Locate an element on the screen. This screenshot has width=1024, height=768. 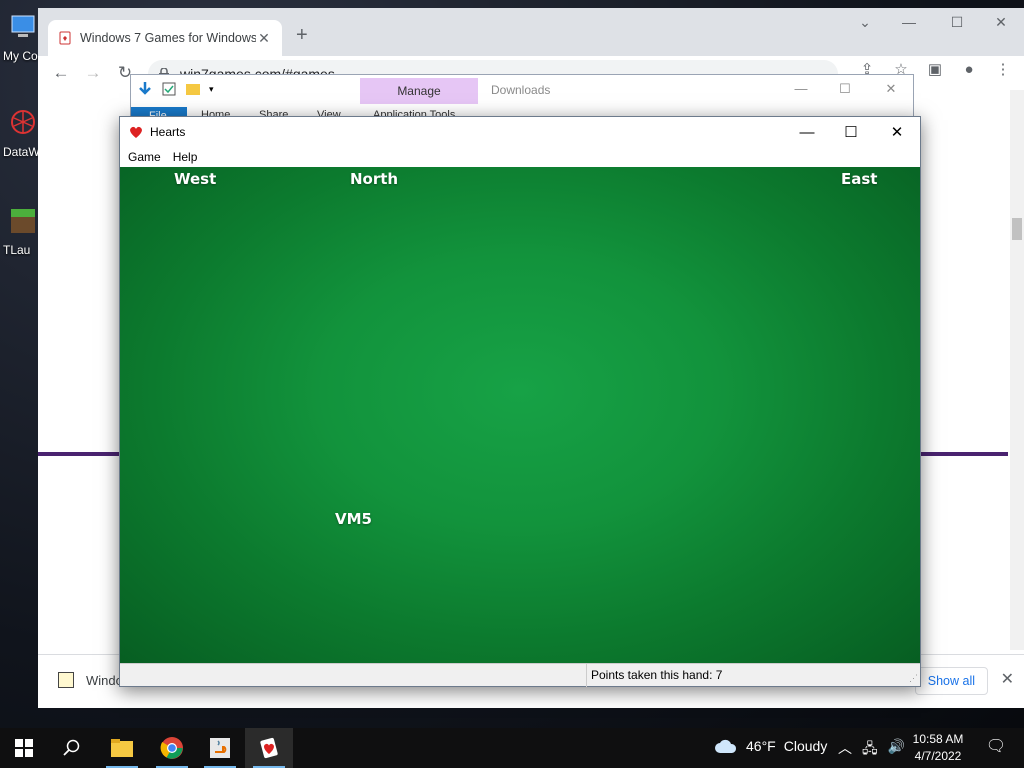
menu-kebab-icon: ⋮ is located at coordinates (1003, 69).